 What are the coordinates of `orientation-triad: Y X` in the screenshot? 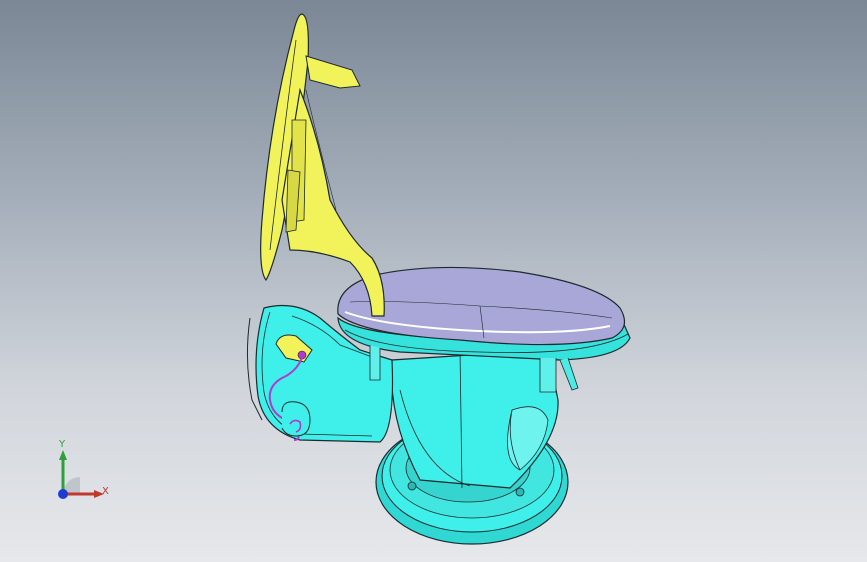 It's located at (80, 476).